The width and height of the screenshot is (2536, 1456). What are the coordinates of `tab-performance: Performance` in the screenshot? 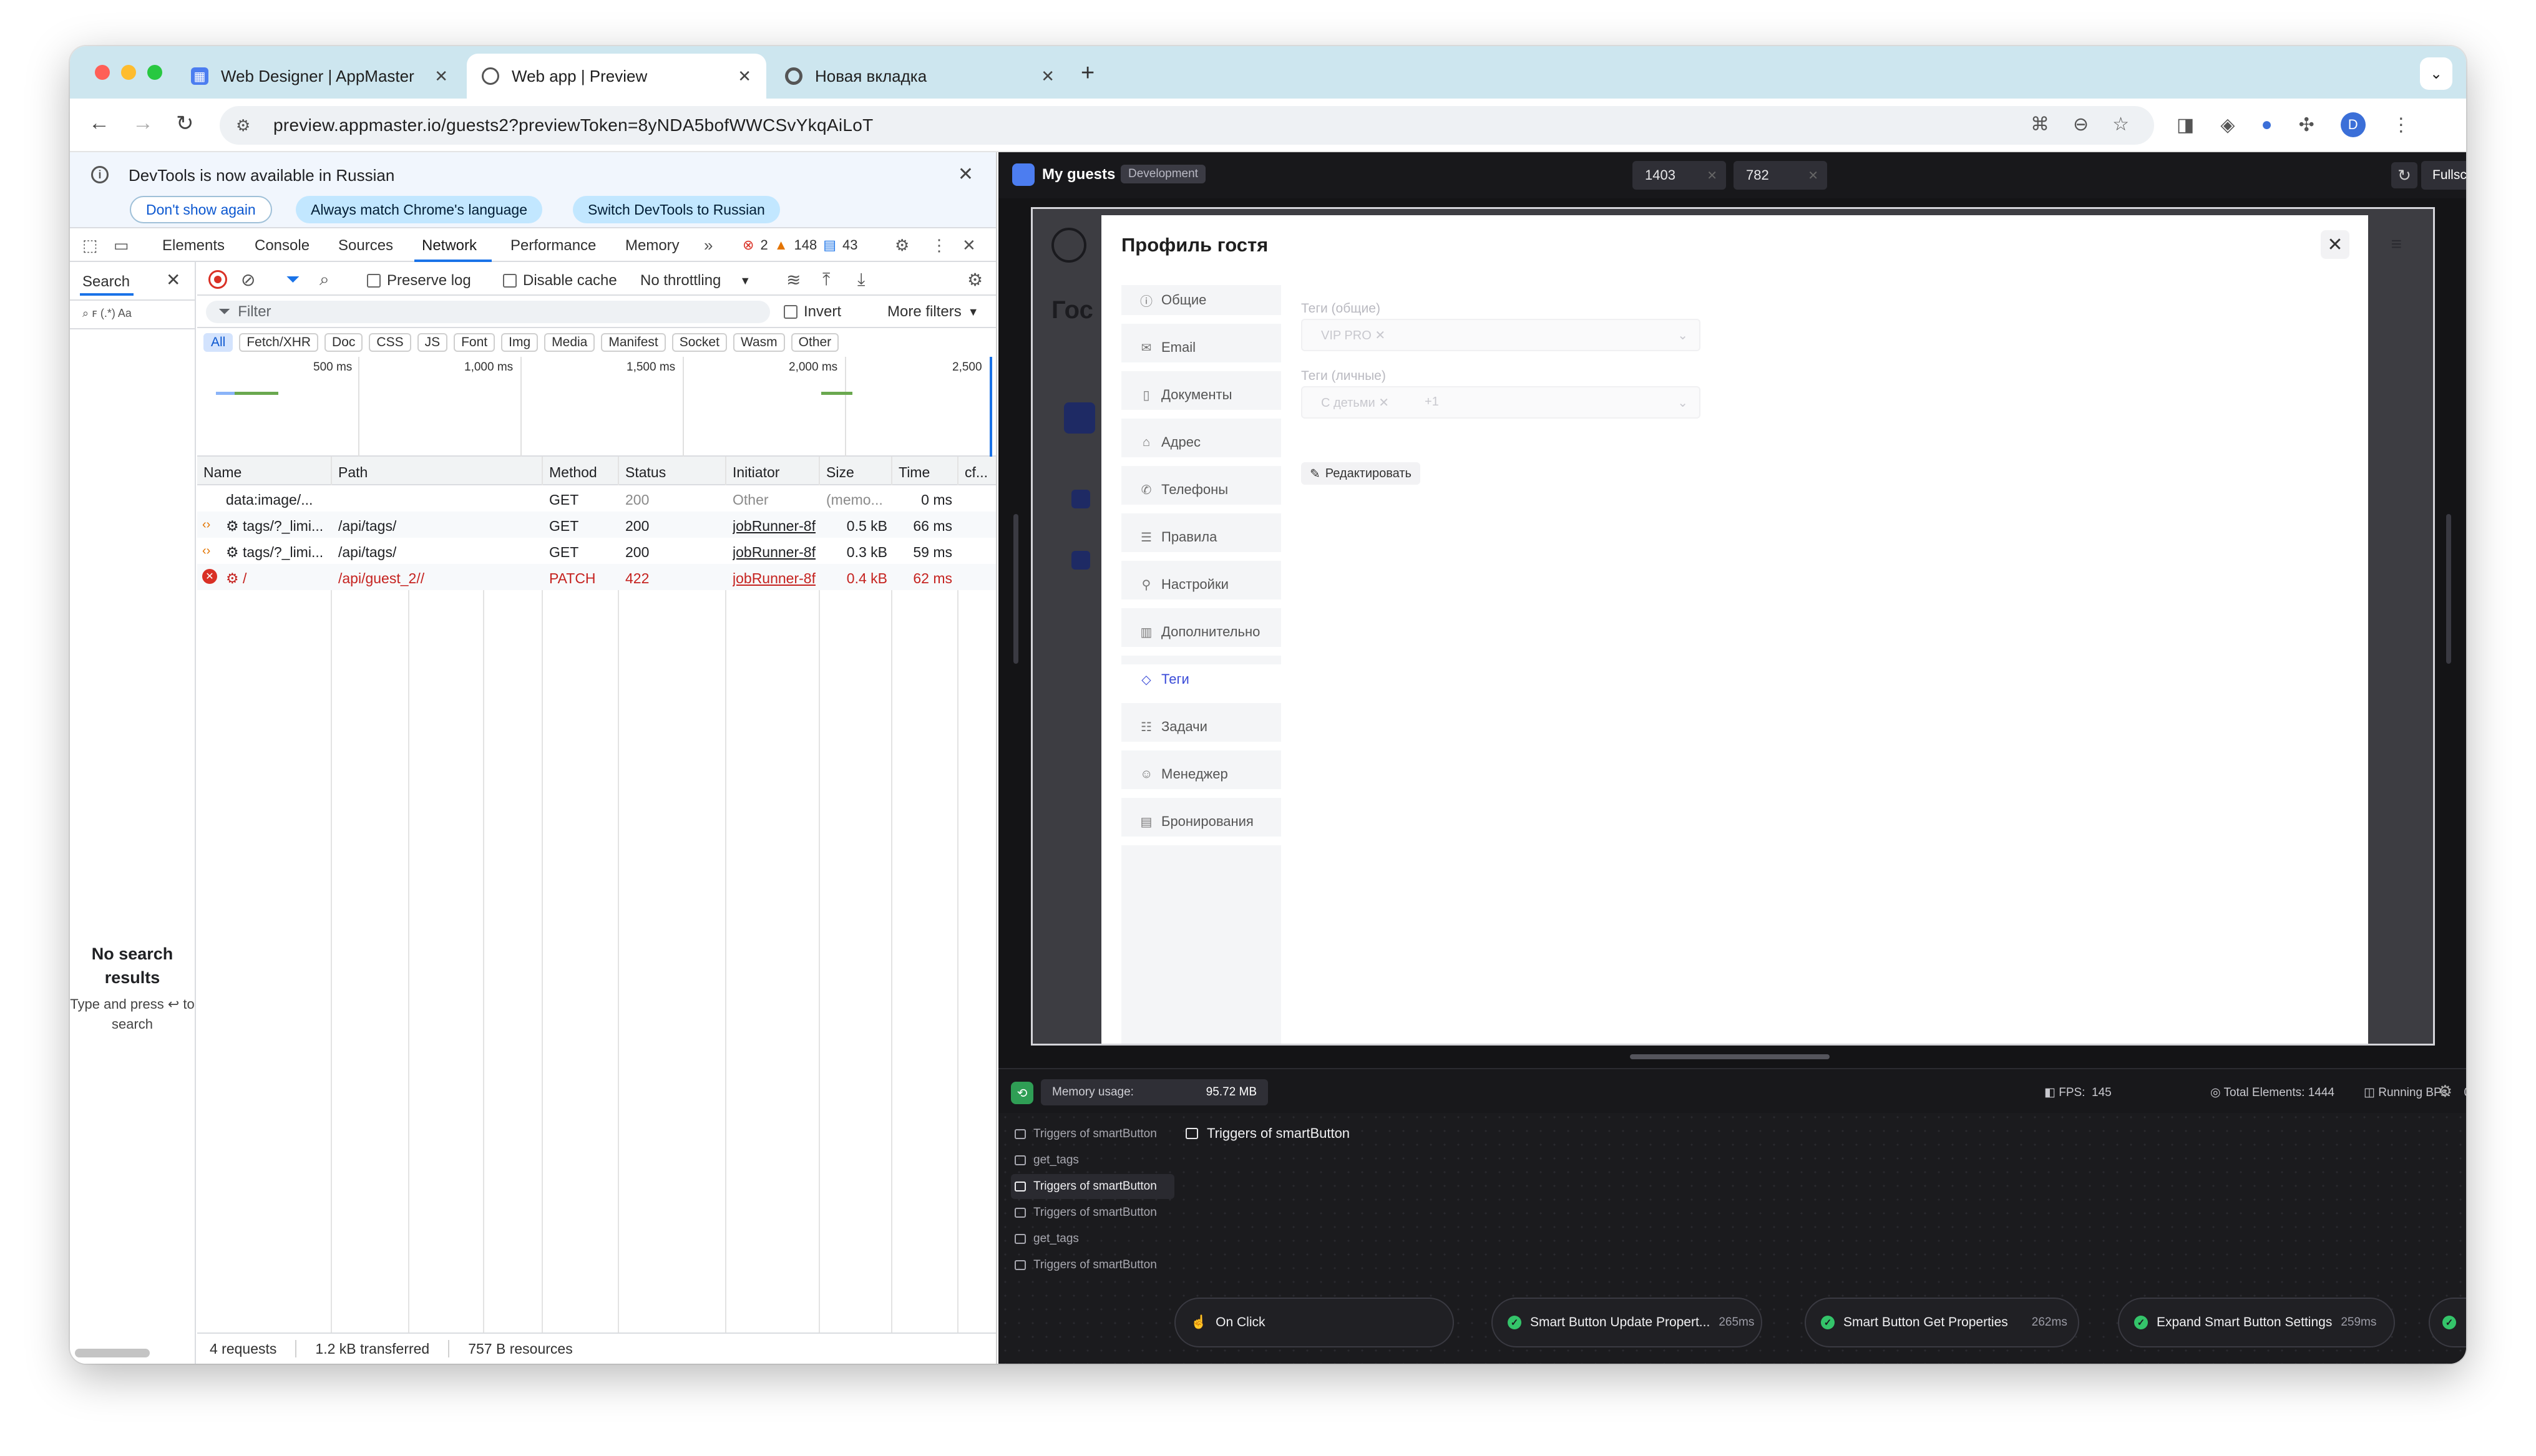 It's located at (553, 246).